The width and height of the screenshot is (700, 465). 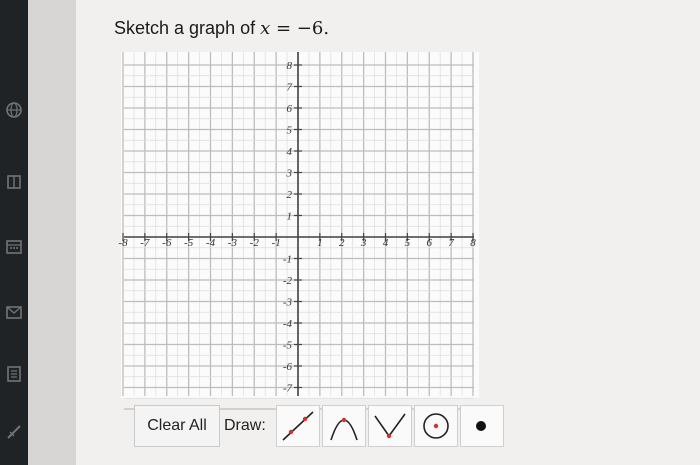 What do you see at coordinates (342, 243) in the screenshot?
I see `x-tick-label: 2` at bounding box center [342, 243].